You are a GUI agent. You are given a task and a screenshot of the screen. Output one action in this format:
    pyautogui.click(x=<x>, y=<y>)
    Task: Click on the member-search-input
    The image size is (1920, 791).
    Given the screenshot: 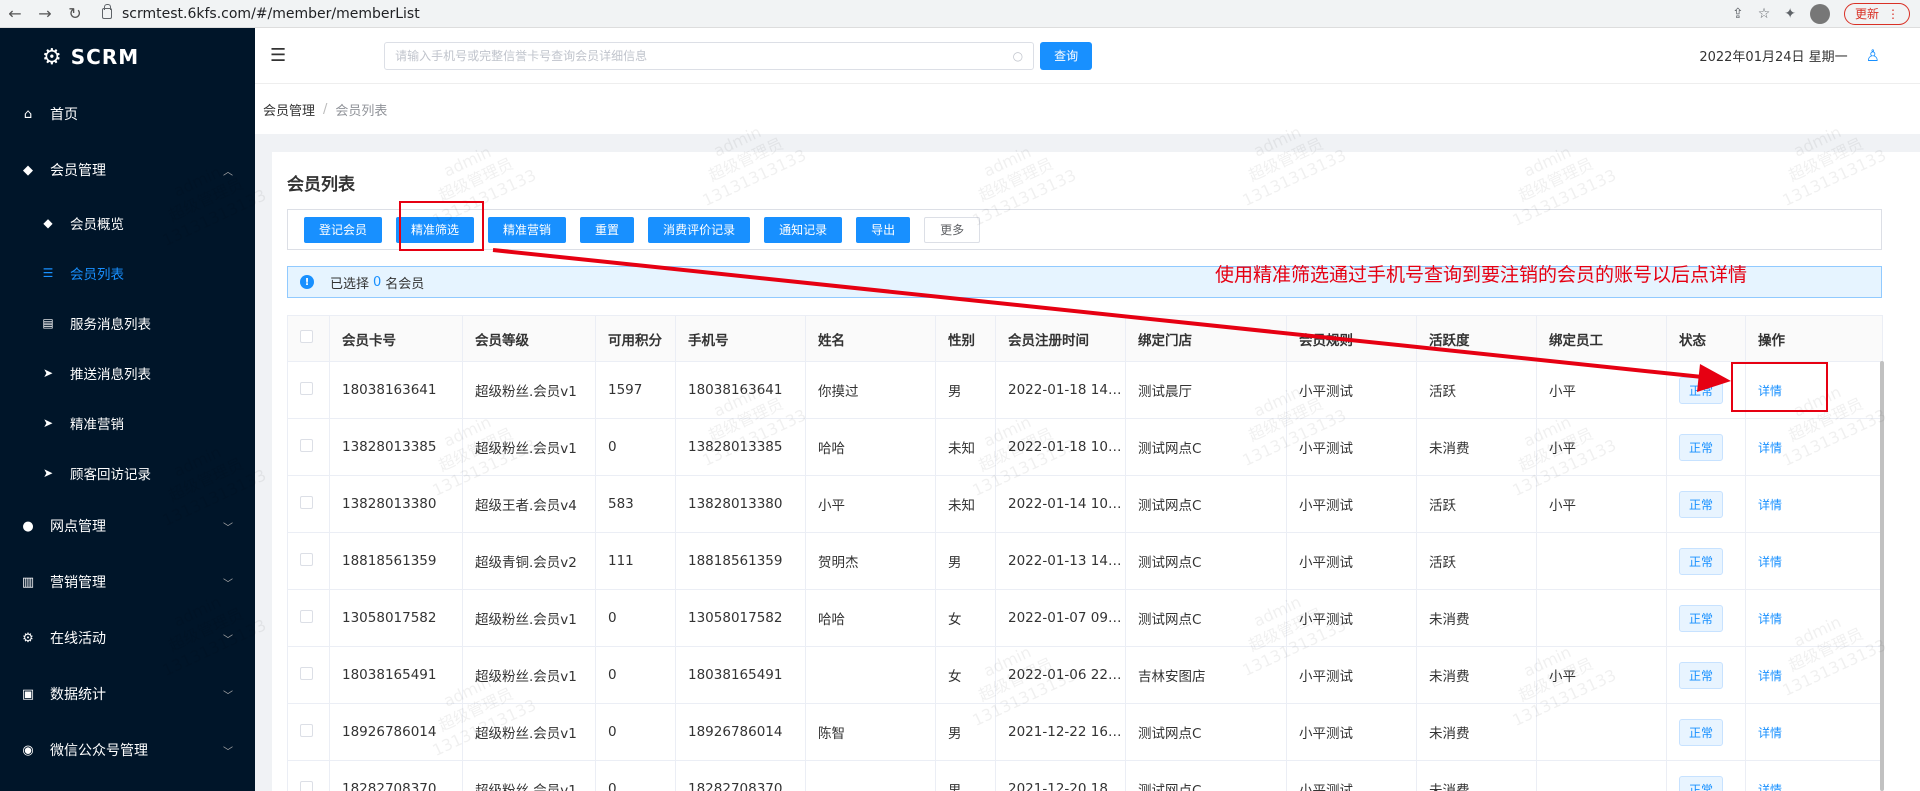 What is the action you would take?
    pyautogui.click(x=704, y=55)
    